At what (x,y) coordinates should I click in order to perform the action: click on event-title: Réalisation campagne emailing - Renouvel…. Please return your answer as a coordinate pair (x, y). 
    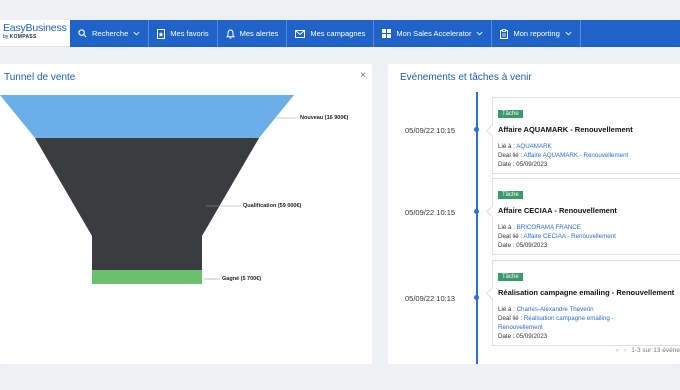
    Looking at the image, I should click on (586, 292).